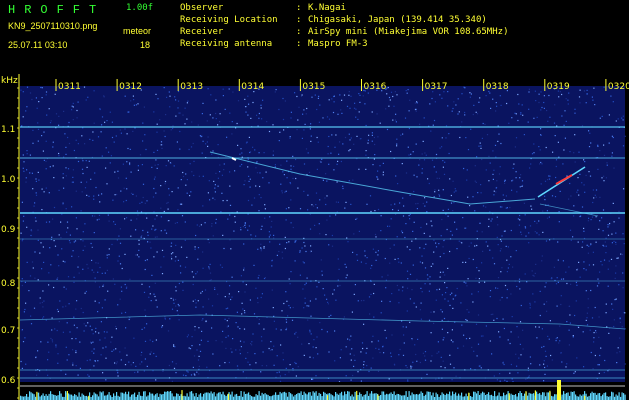 The width and height of the screenshot is (629, 400). What do you see at coordinates (585, 397) in the screenshot?
I see `power-bar-highlight` at bounding box center [585, 397].